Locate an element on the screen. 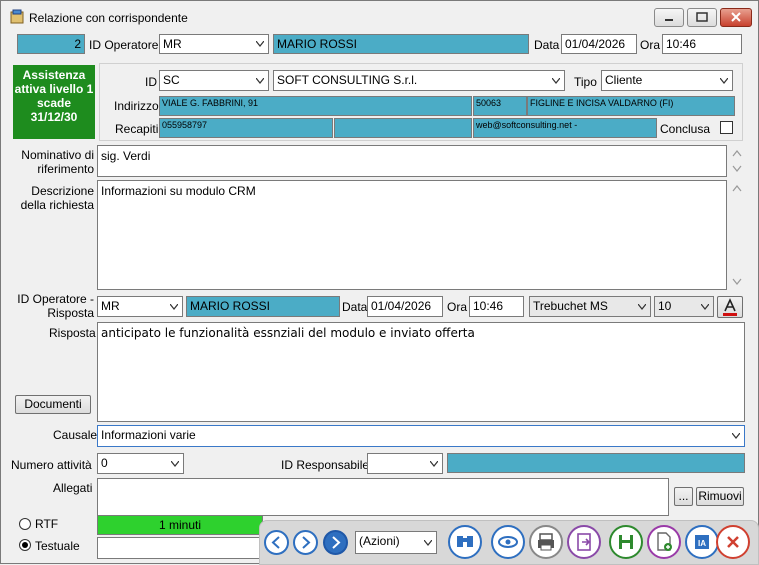  app-icon is located at coordinates (17, 16).